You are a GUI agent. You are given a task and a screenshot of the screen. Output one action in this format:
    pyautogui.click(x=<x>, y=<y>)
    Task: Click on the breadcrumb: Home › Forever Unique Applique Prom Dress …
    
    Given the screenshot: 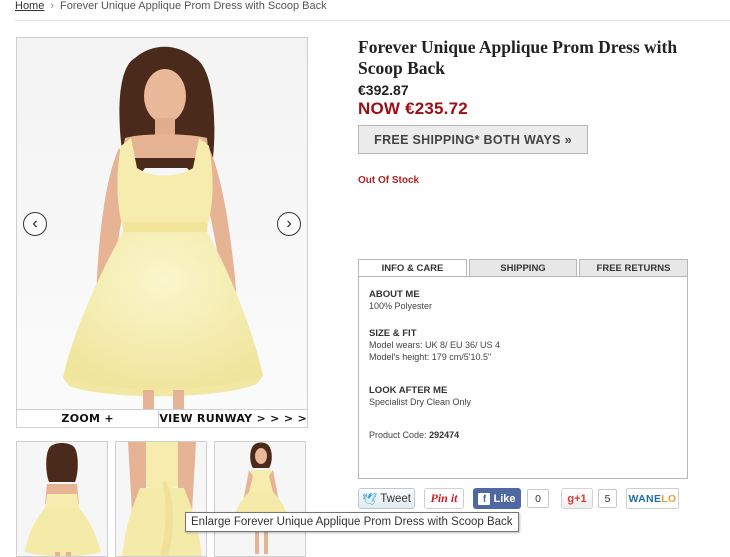 What is the action you would take?
    pyautogui.click(x=171, y=7)
    